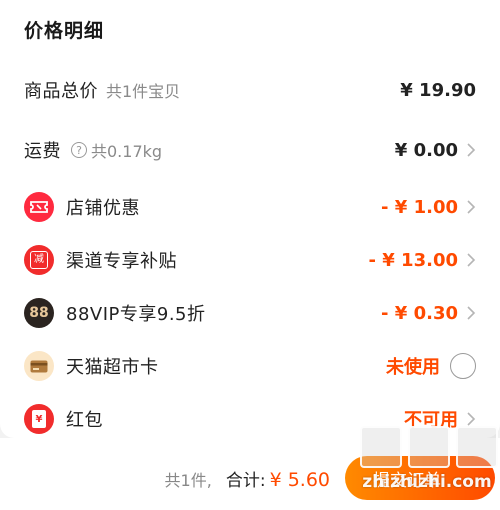 This screenshot has width=500, height=510. What do you see at coordinates (143, 91) in the screenshot?
I see `goods-count: 共1件宝贝` at bounding box center [143, 91].